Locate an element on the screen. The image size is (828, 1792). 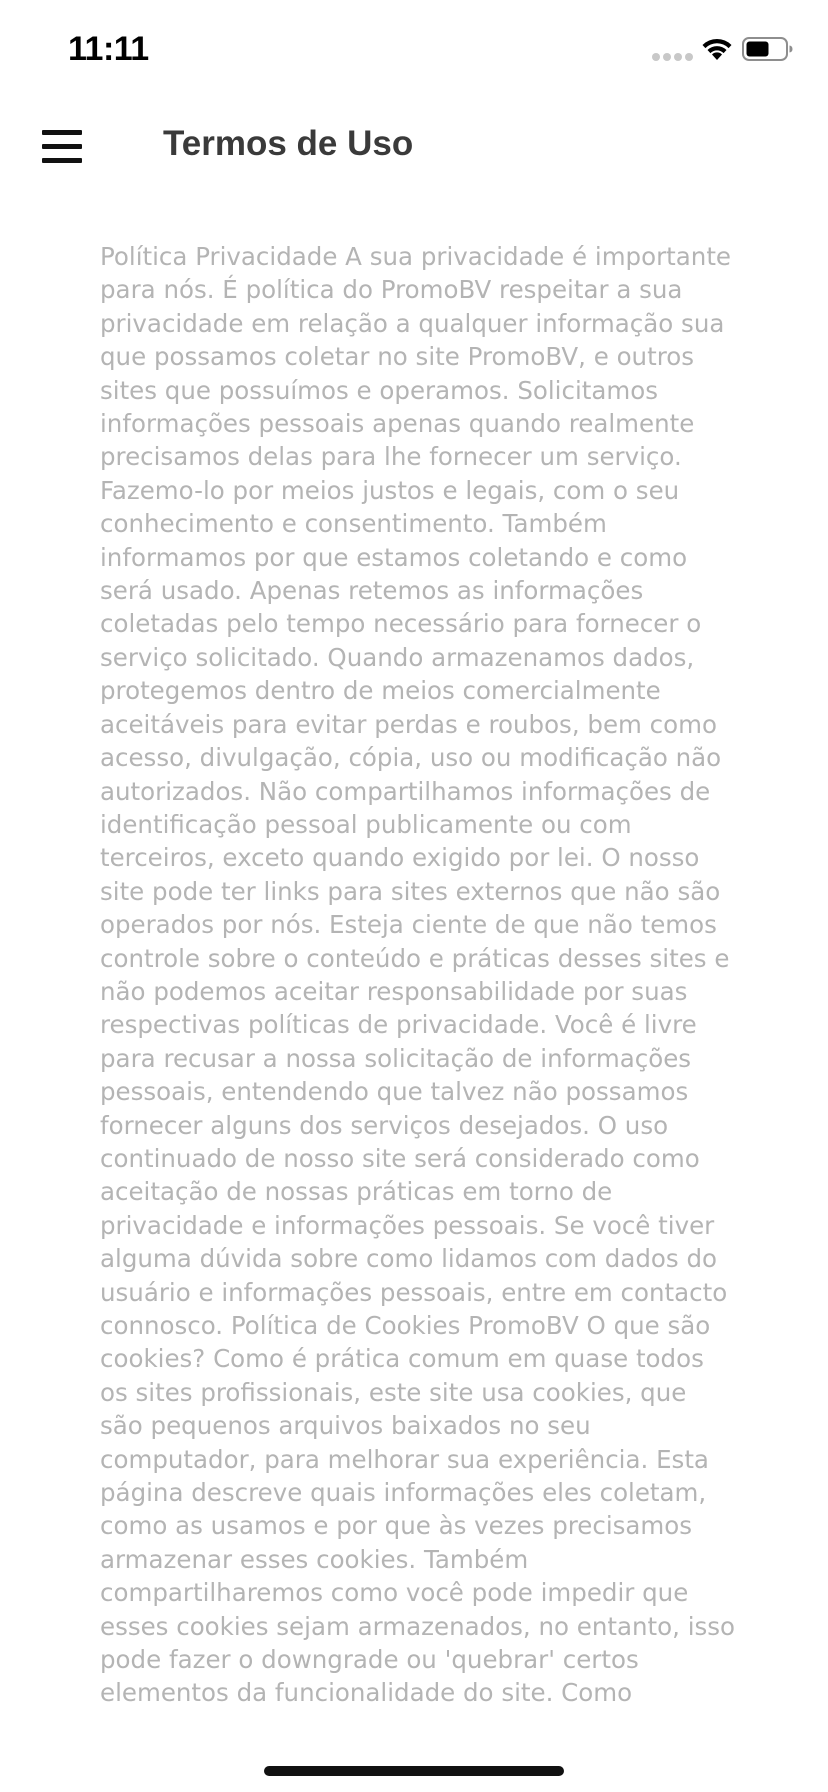
signal-dots-icon is located at coordinates (672, 57).